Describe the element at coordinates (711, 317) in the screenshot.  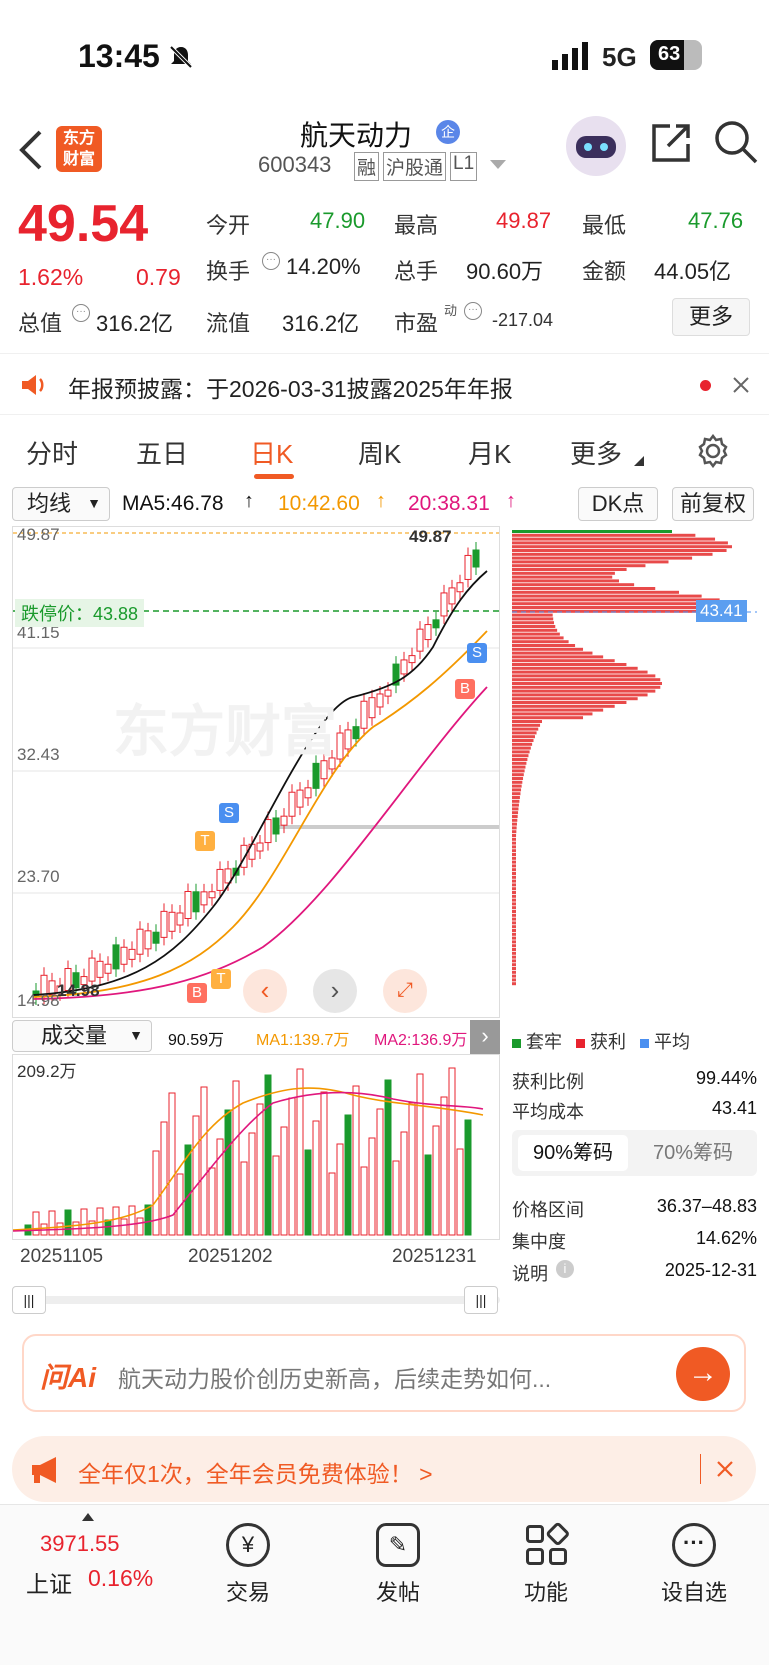
I see `more-button: 更多` at that location.